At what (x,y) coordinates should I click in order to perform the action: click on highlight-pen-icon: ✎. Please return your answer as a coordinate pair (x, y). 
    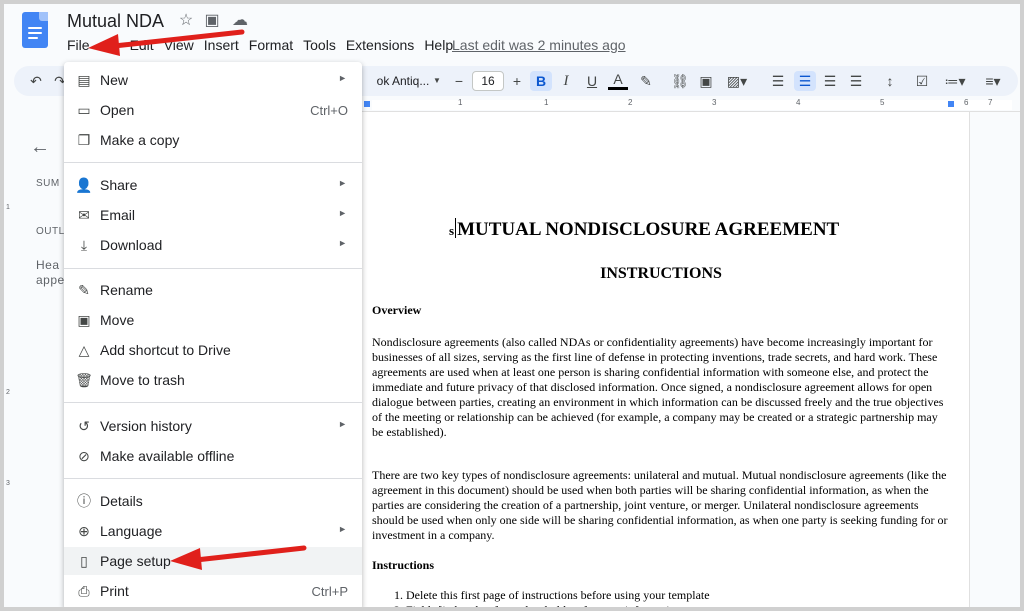
    Looking at the image, I should click on (646, 81).